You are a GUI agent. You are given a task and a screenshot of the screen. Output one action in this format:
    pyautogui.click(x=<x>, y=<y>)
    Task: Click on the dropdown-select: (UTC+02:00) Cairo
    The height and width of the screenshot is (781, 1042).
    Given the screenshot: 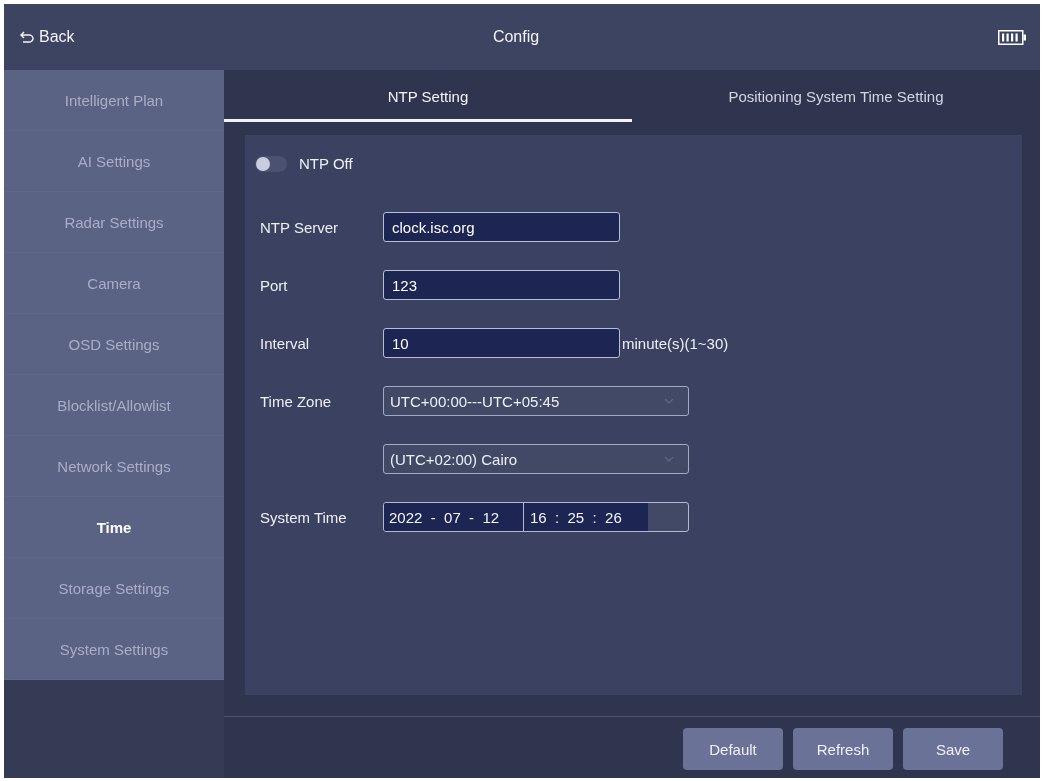 What is the action you would take?
    pyautogui.click(x=536, y=459)
    